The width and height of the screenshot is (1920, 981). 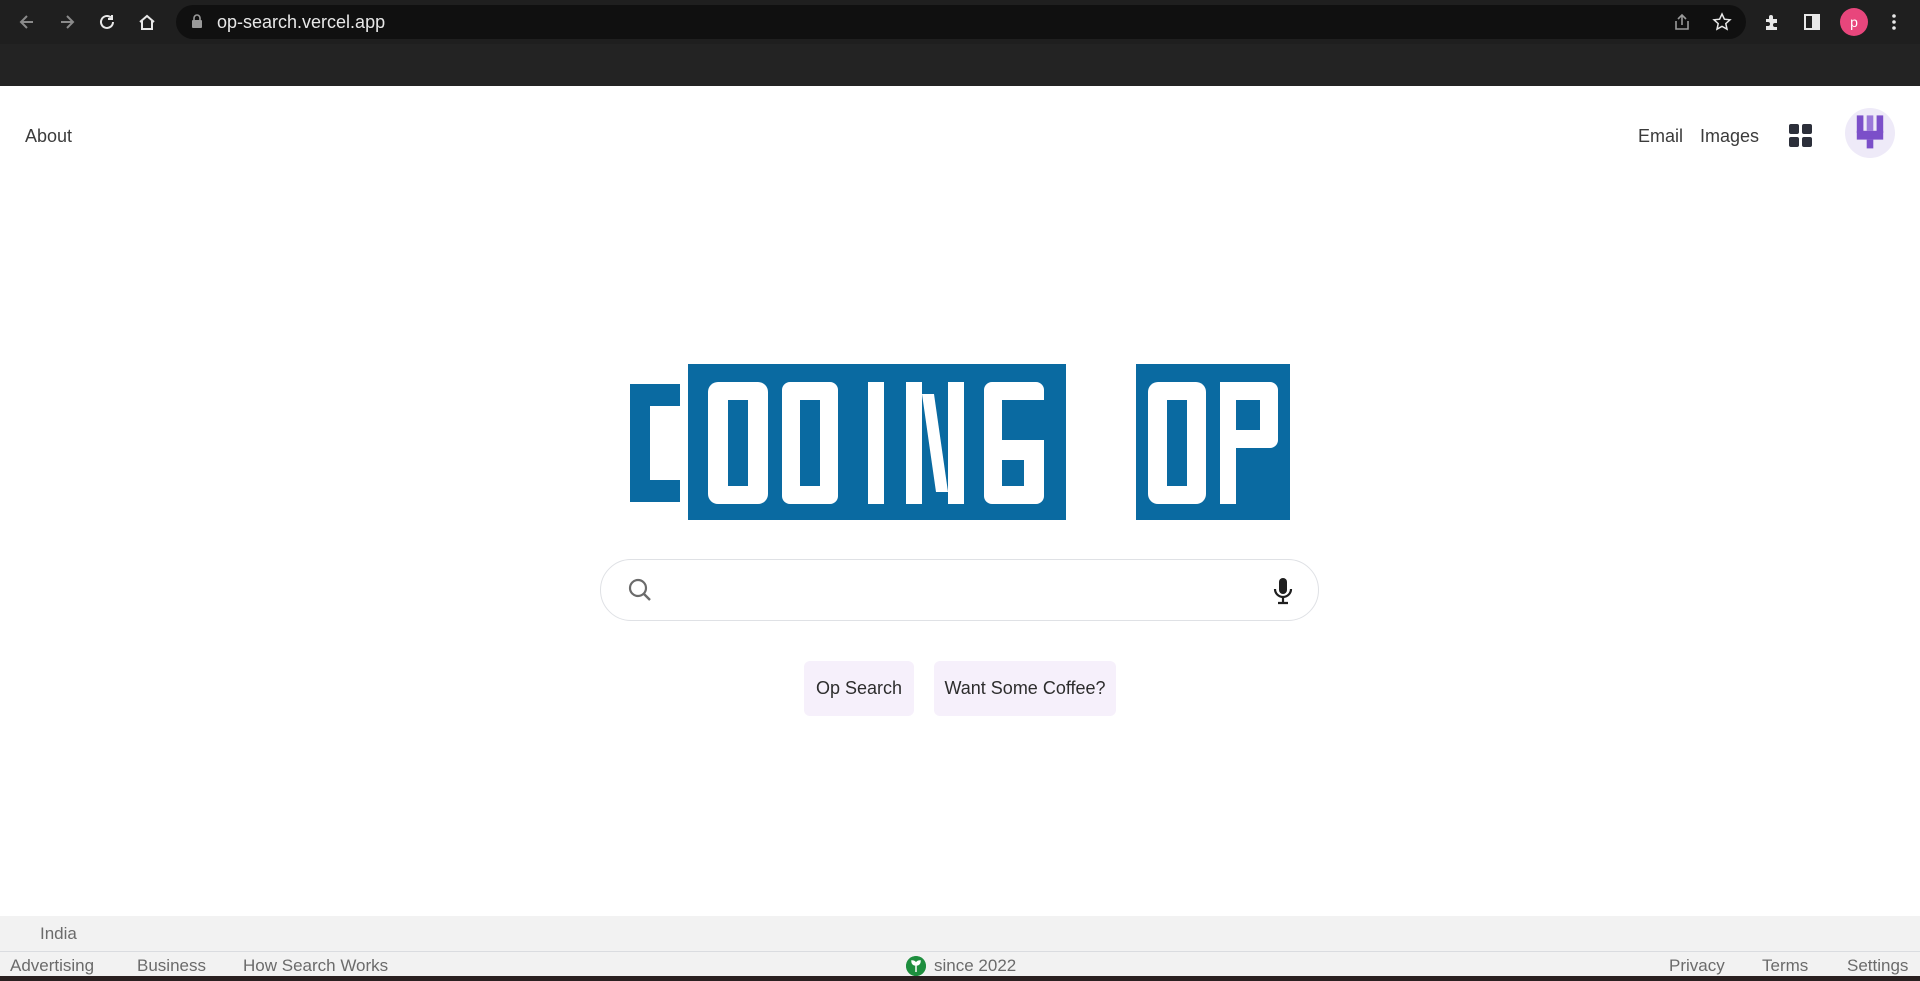 What do you see at coordinates (960, 951) in the screenshot?
I see `footer-divider` at bounding box center [960, 951].